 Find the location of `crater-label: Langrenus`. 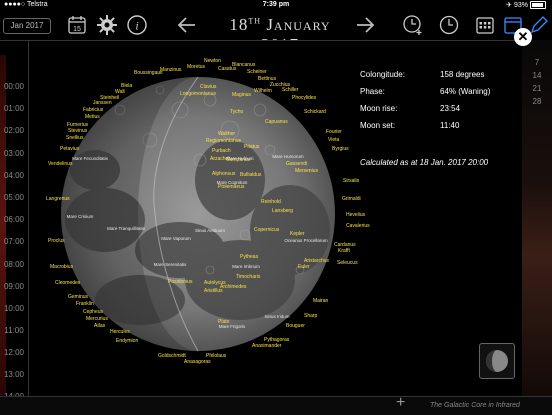

crater-label: Langrenus is located at coordinates (58, 199).